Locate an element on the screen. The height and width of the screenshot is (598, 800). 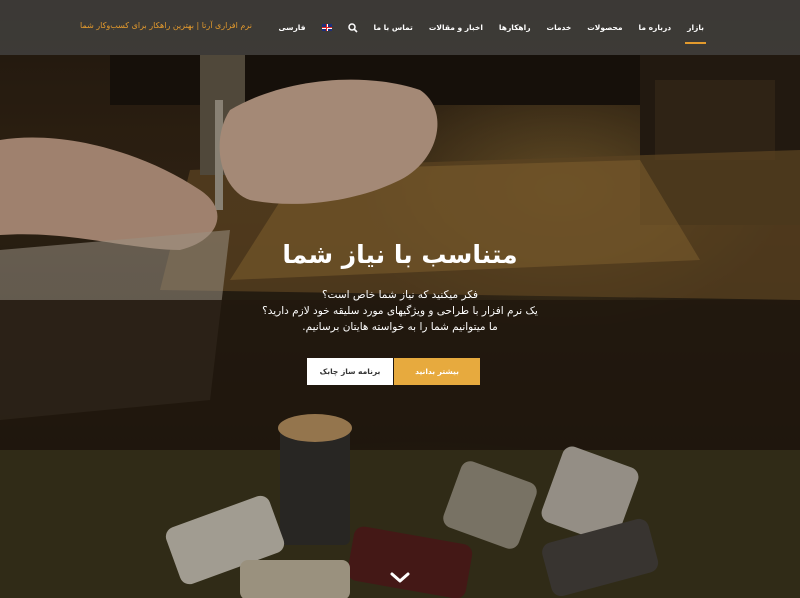
learn-more-button: بیشتر بدانید is located at coordinates (437, 371).